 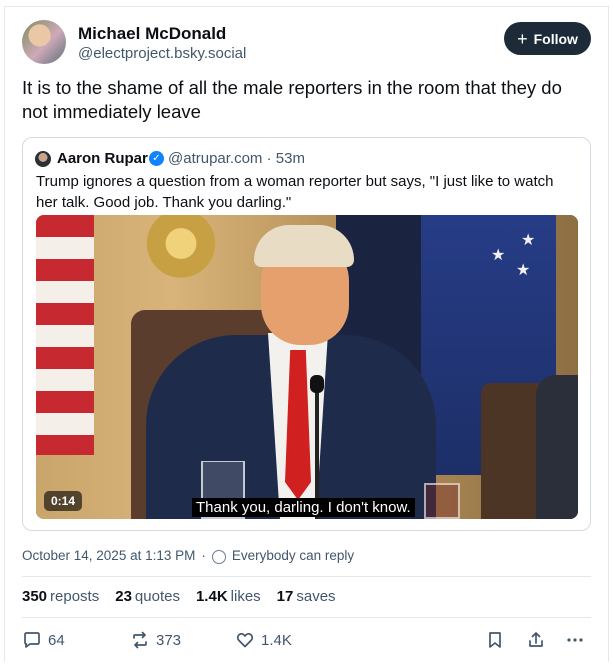 I want to click on reply-button: 64, so click(x=43, y=640).